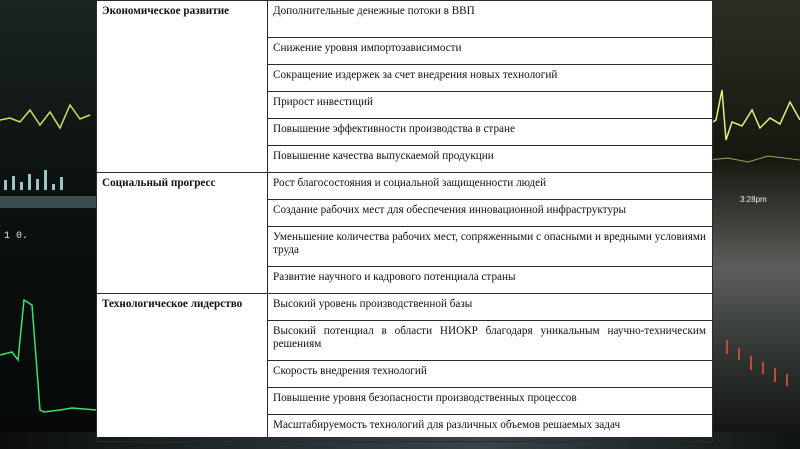  I want to click on table-cell: Скорость внедрения технологий, so click(490, 374).